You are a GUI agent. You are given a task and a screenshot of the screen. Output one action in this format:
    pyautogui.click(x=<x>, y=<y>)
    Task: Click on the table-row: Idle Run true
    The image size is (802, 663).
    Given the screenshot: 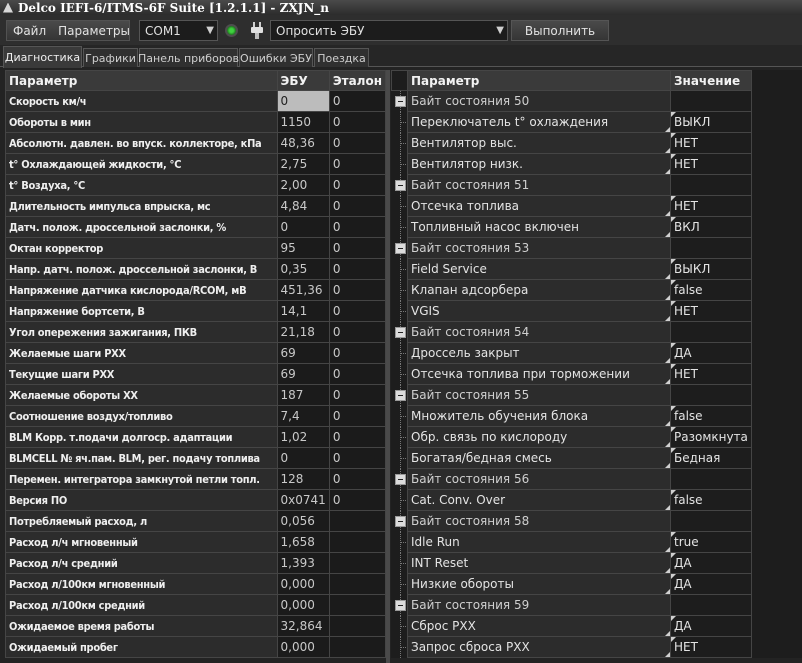 What is the action you would take?
    pyautogui.click(x=571, y=542)
    